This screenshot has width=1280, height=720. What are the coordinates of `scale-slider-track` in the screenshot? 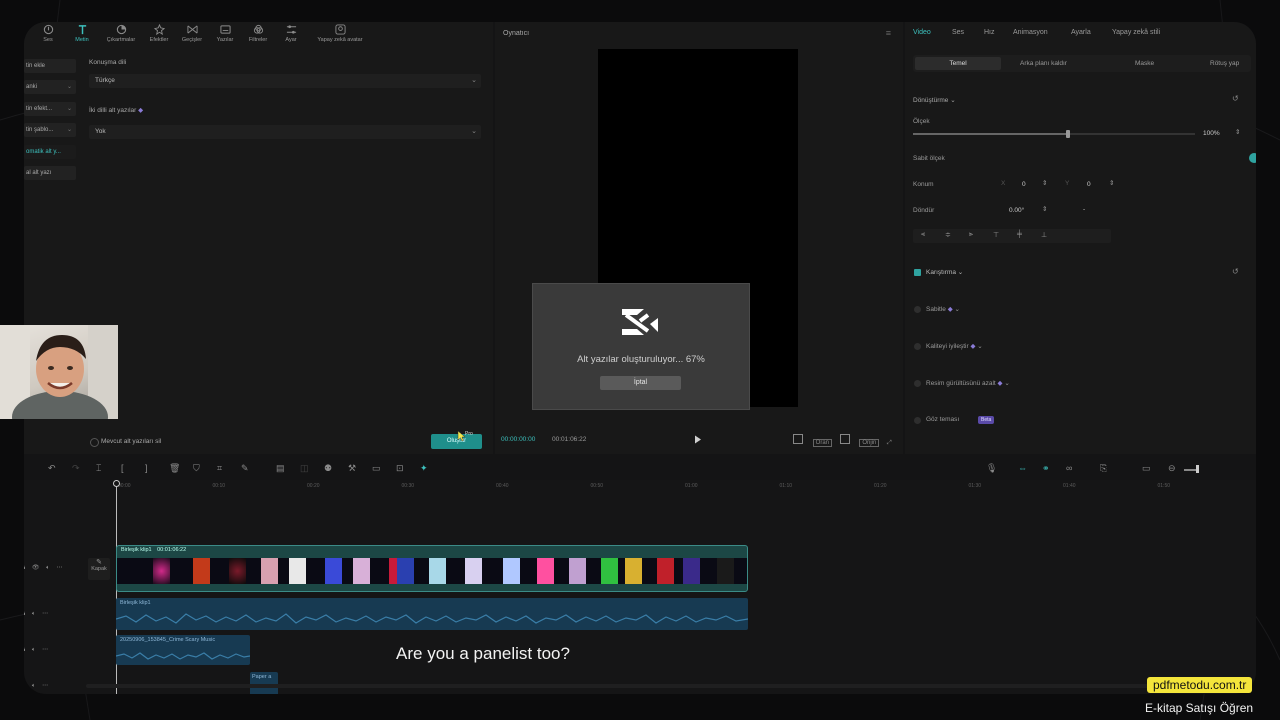 It's located at (1054, 134).